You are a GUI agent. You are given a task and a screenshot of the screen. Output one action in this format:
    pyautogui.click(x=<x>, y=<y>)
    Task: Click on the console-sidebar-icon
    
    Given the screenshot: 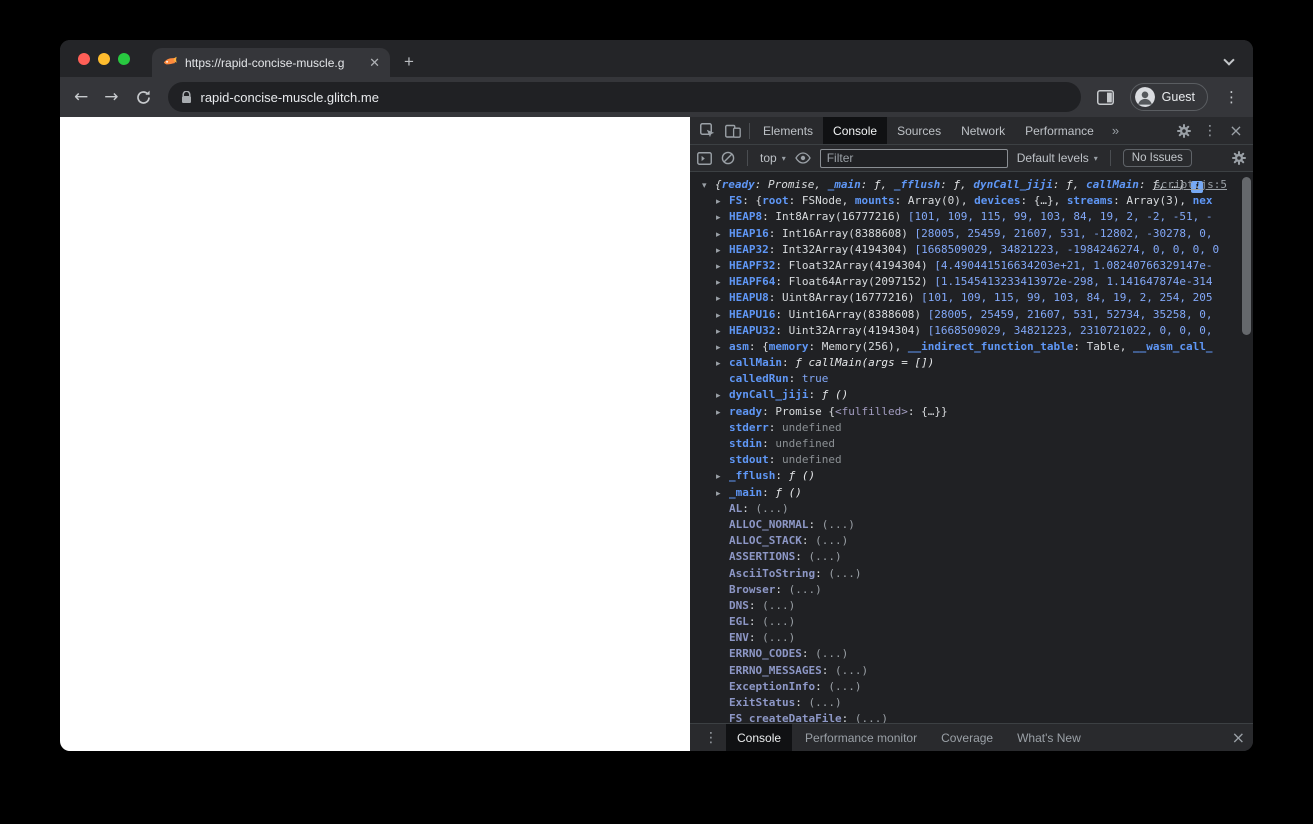 What is the action you would take?
    pyautogui.click(x=704, y=158)
    